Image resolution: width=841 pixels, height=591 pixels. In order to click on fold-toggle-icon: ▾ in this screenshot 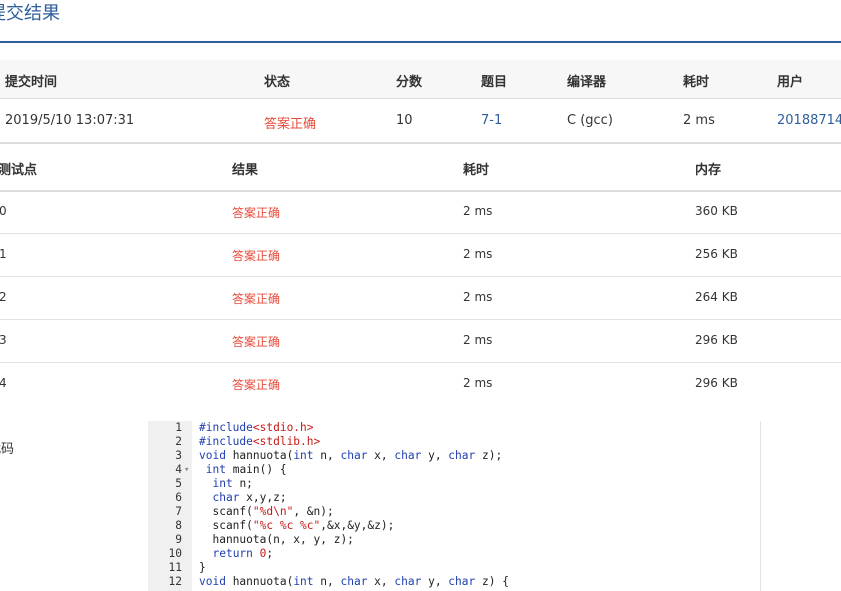, I will do `click(186, 470)`.